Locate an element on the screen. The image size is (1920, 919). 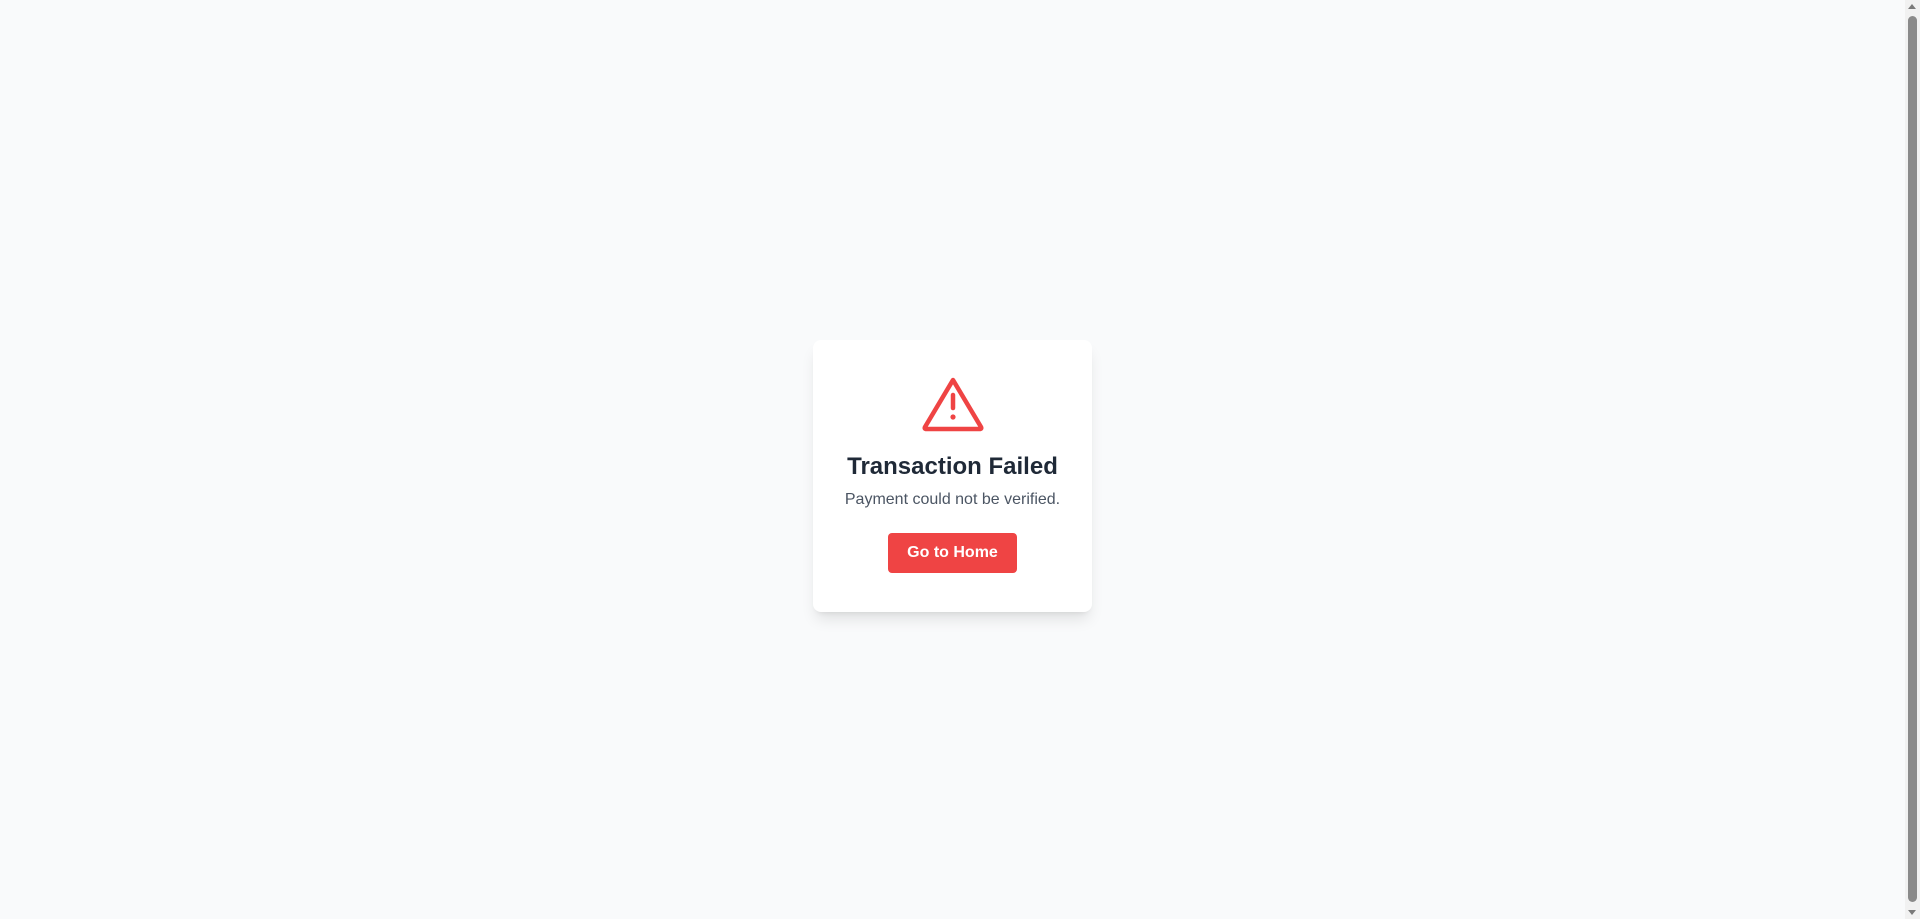
scroll-up-arrow-icon is located at coordinates (1912, 6).